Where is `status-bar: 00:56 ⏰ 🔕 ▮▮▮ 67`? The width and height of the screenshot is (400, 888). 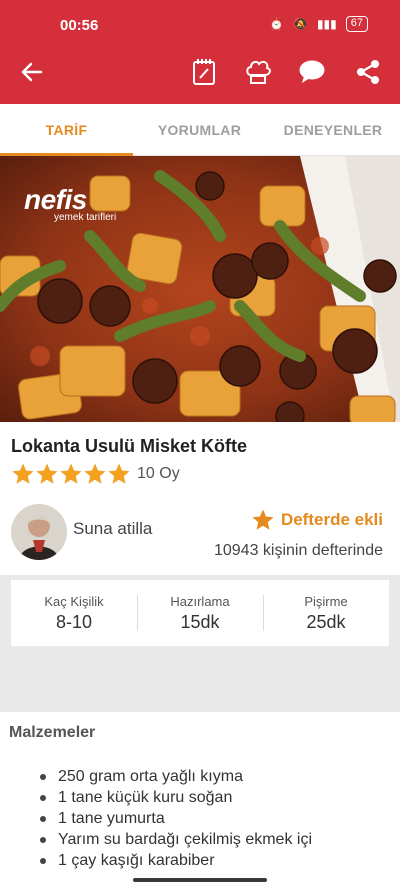
status-bar: 00:56 ⏰ 🔕 ▮▮▮ 67 is located at coordinates (200, 20).